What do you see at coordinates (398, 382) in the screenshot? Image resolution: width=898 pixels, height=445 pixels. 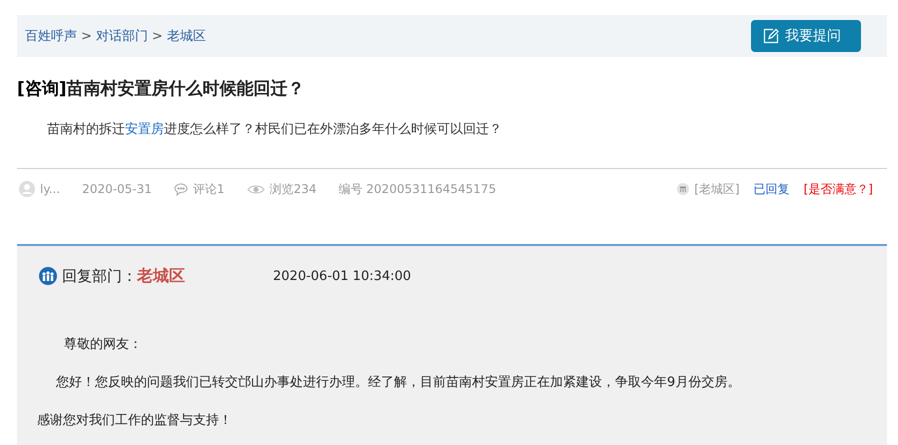 I see `reply-paragraph: 您好！您反映的问题我们已转交邙山办事处进行办理。经了解，目前苗南村安置房正在加紧建设，争取今年9月份交房。` at bounding box center [398, 382].